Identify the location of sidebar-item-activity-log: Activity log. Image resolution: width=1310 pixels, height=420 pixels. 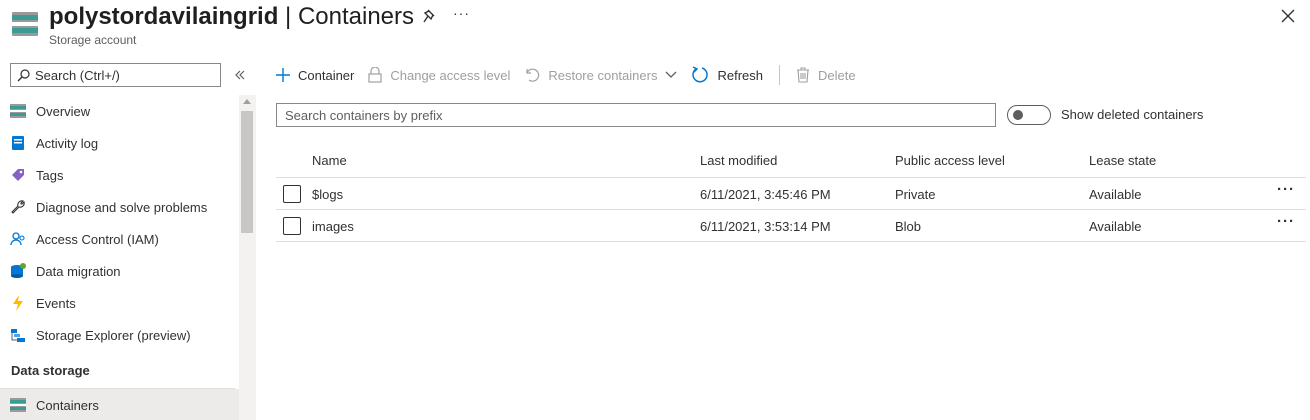
(119, 143).